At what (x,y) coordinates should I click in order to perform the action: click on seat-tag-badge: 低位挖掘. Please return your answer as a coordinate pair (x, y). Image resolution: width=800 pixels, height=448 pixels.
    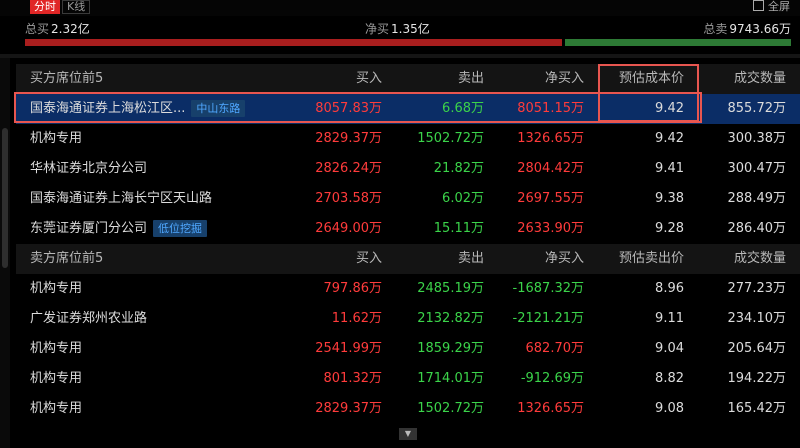
    Looking at the image, I should click on (180, 228).